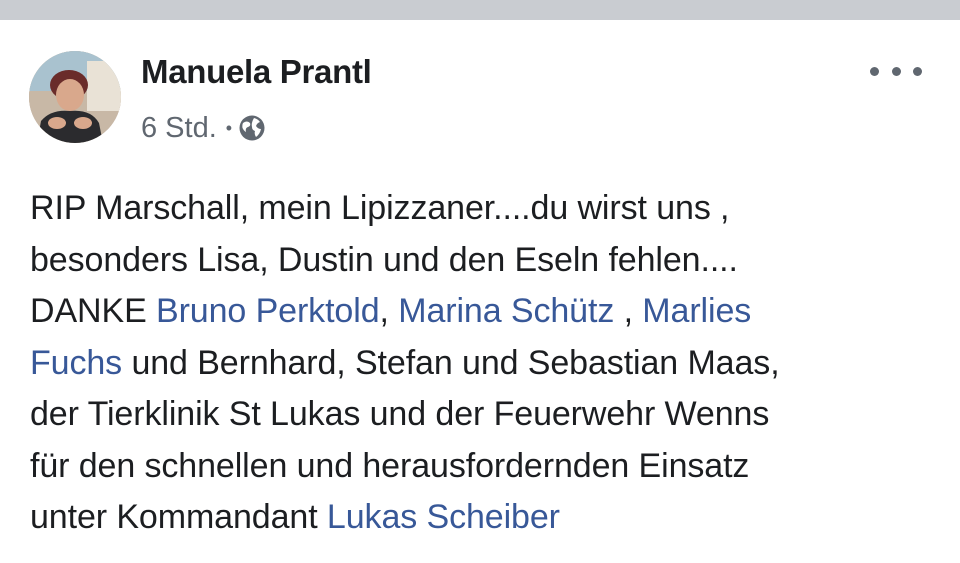 The height and width of the screenshot is (563, 960). Describe the element at coordinates (179, 128) in the screenshot. I see `post-timestamp: 6 Std.` at that location.